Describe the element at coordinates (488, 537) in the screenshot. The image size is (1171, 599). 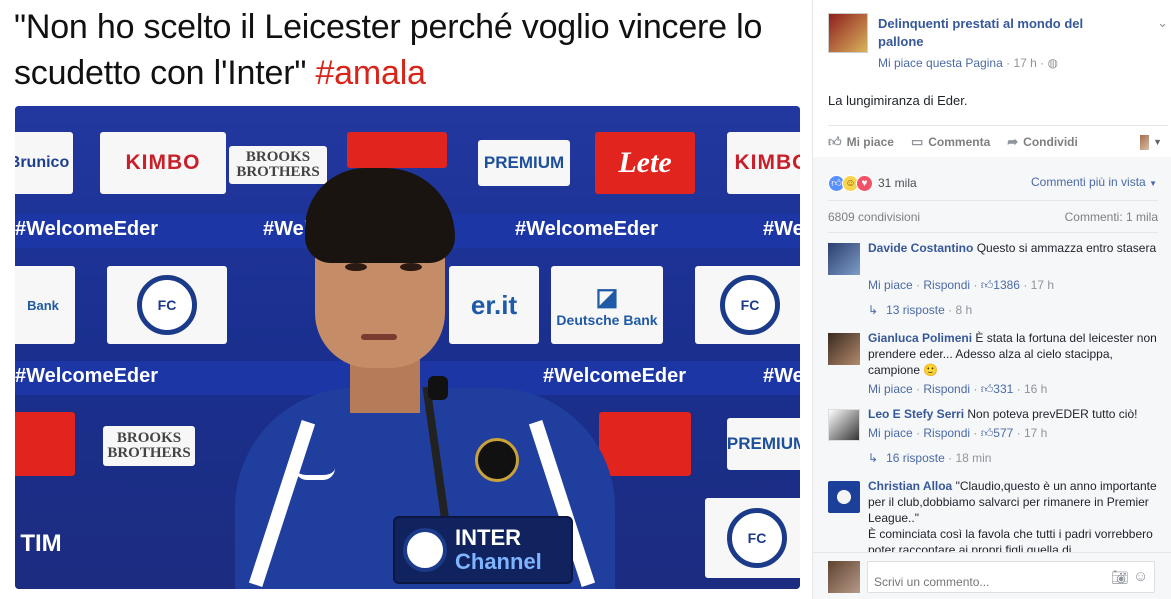
I see `channel-line-1: INTER` at that location.